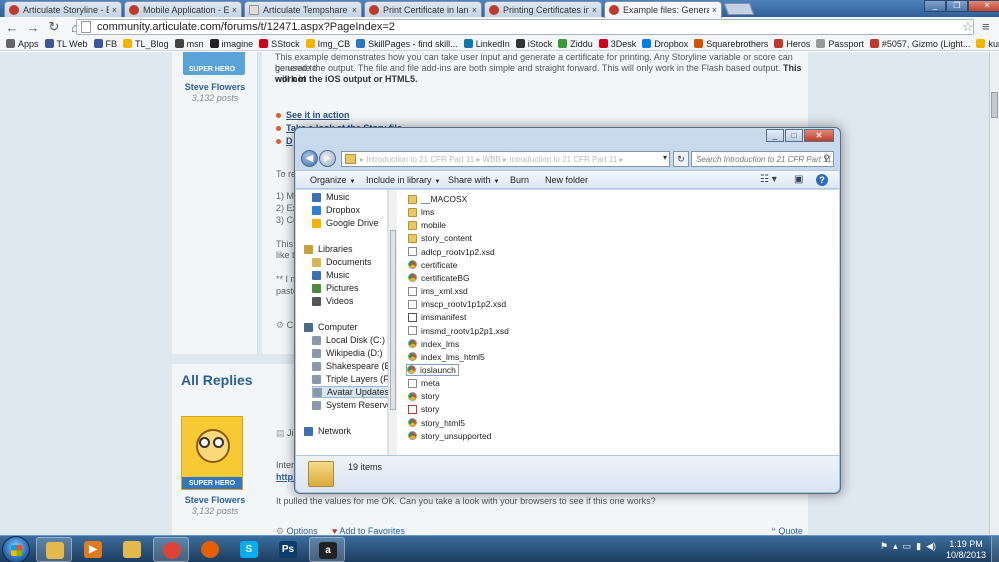 This screenshot has height=562, width=999. Describe the element at coordinates (54, 27) in the screenshot. I see `reload-icon: ↻` at that location.